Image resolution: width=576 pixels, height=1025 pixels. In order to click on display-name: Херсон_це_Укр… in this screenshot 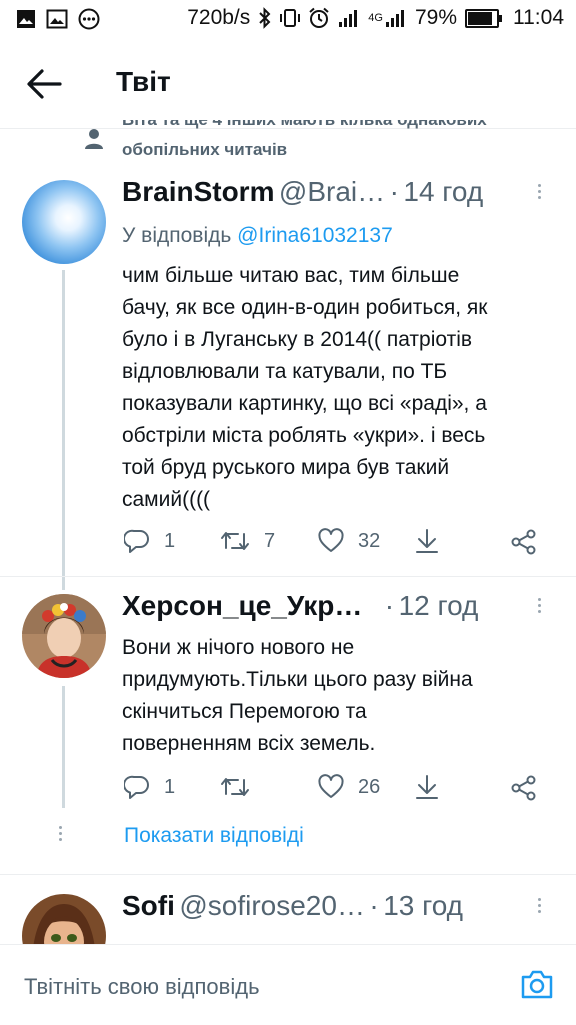, I will do `click(242, 605)`.